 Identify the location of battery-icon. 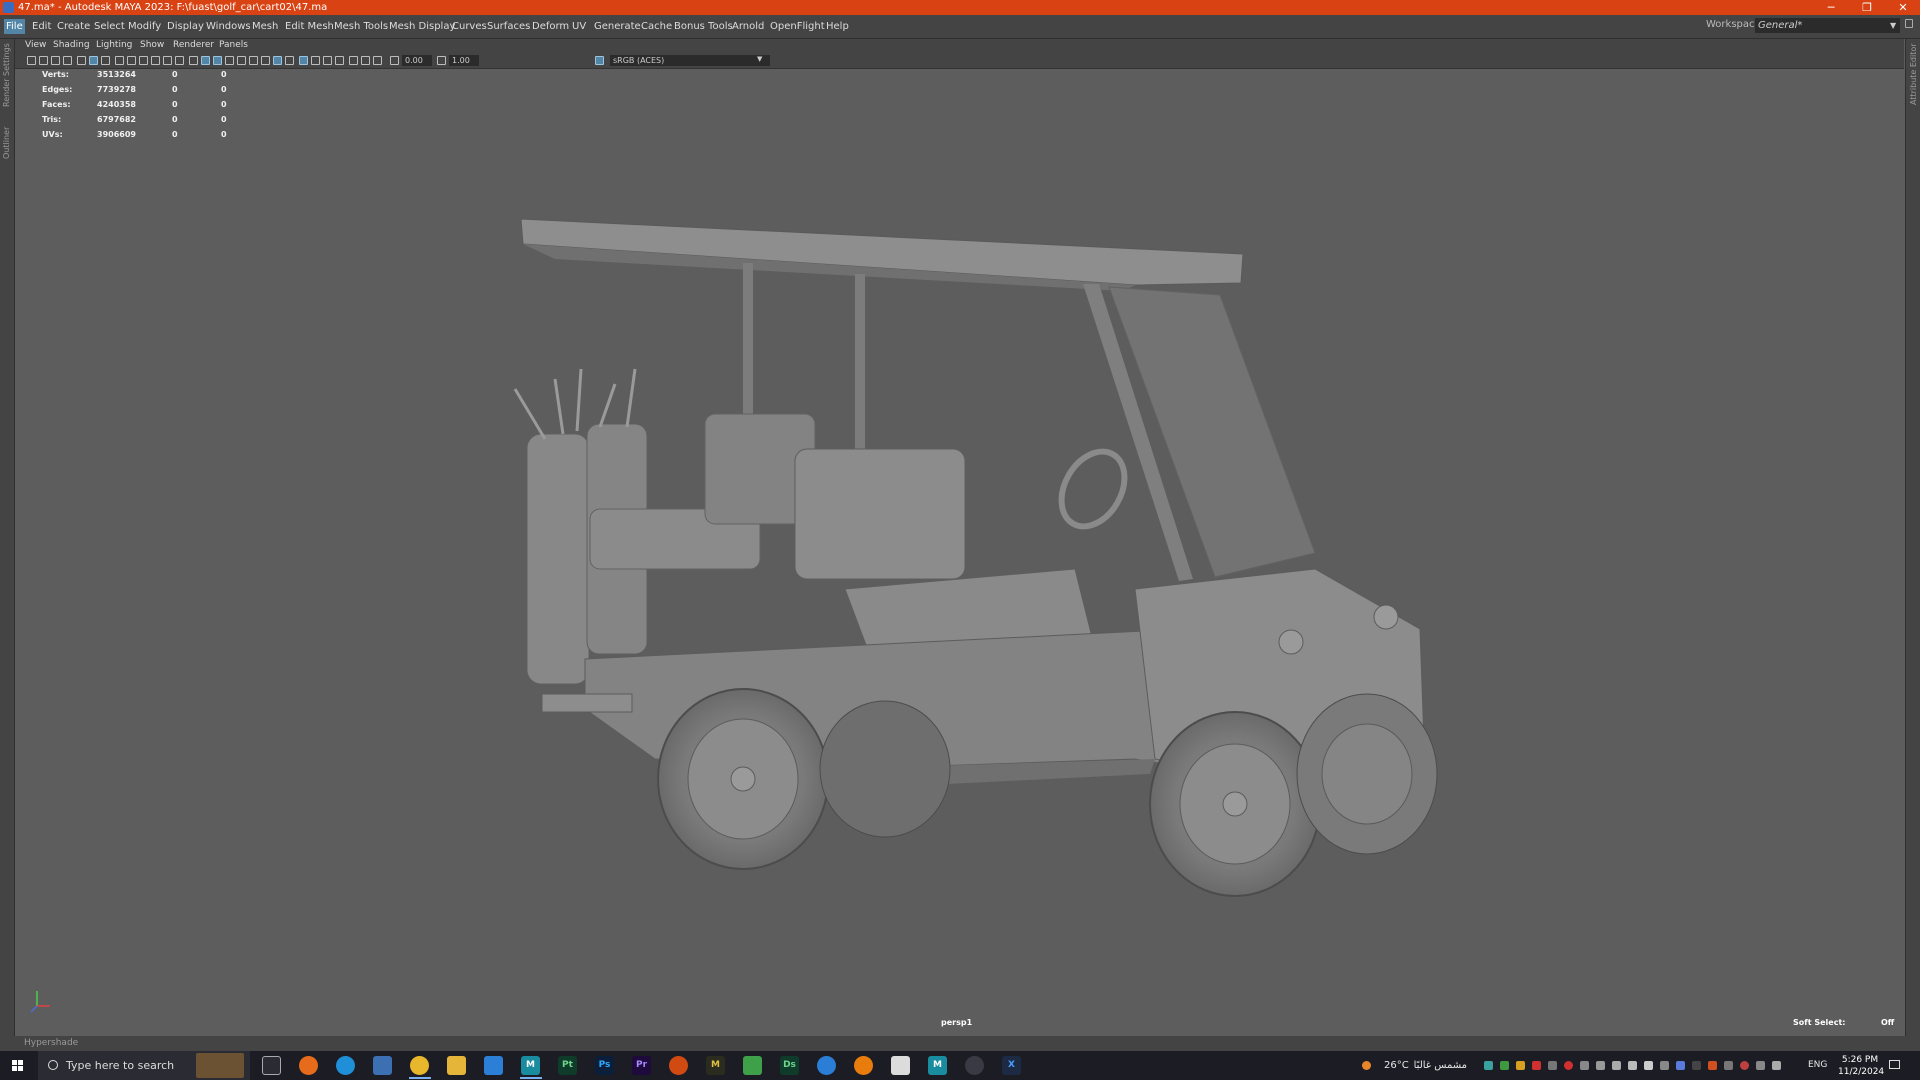
(1648, 1065).